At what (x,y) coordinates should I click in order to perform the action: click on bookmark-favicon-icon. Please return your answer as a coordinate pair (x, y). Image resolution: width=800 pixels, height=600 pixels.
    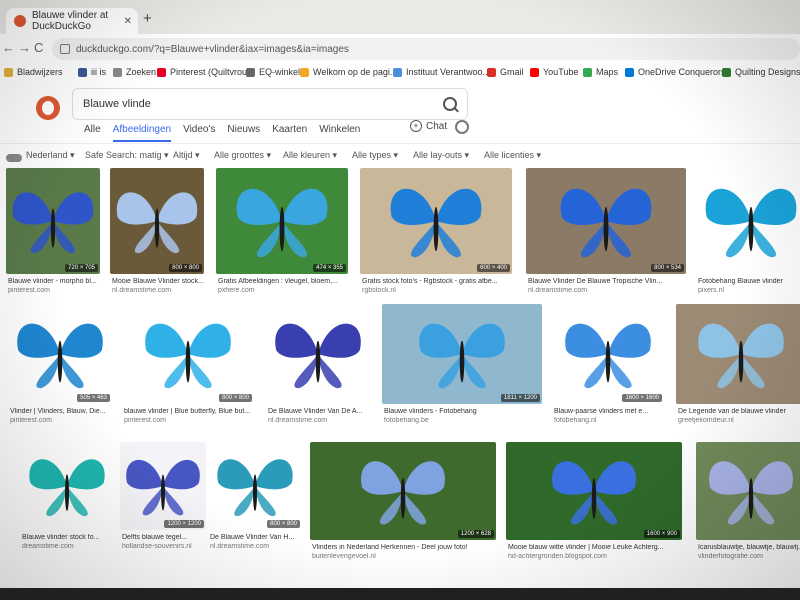
    Looking at the image, I should click on (250, 72).